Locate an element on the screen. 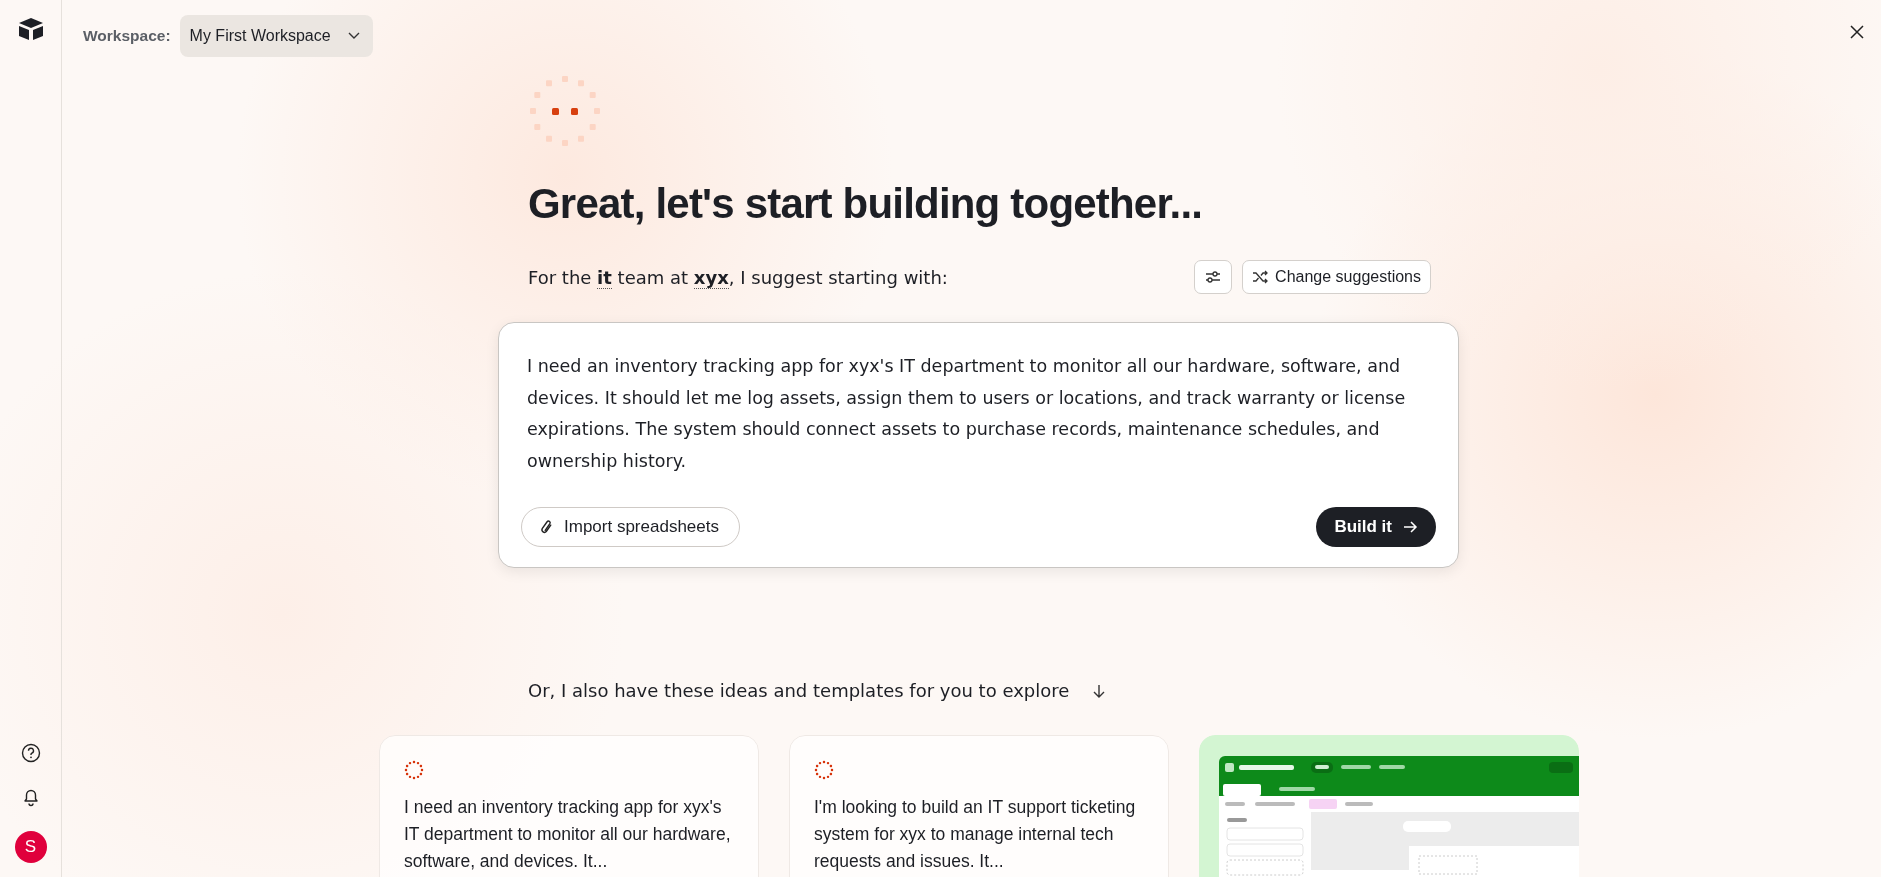  settings-button is located at coordinates (1213, 277).